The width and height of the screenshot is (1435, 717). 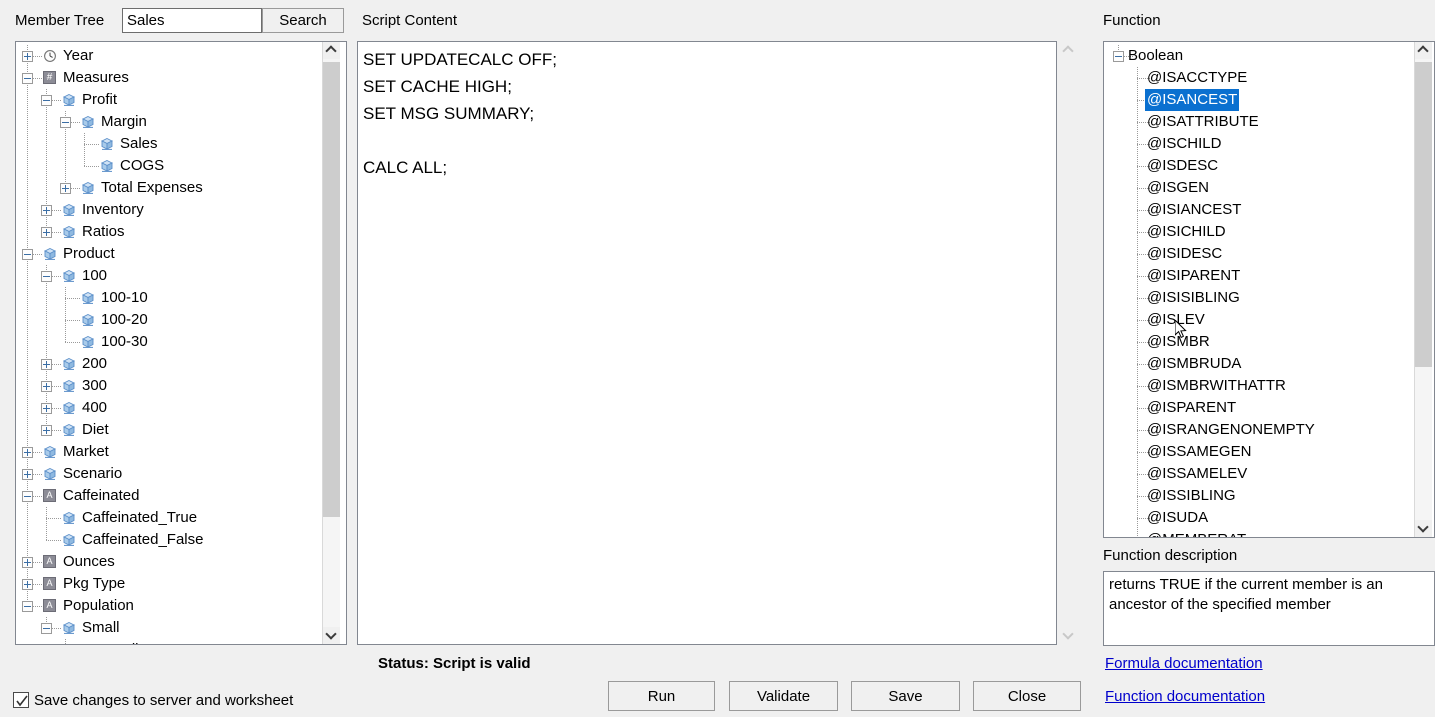 I want to click on tree-row: Year, so click(x=168, y=56).